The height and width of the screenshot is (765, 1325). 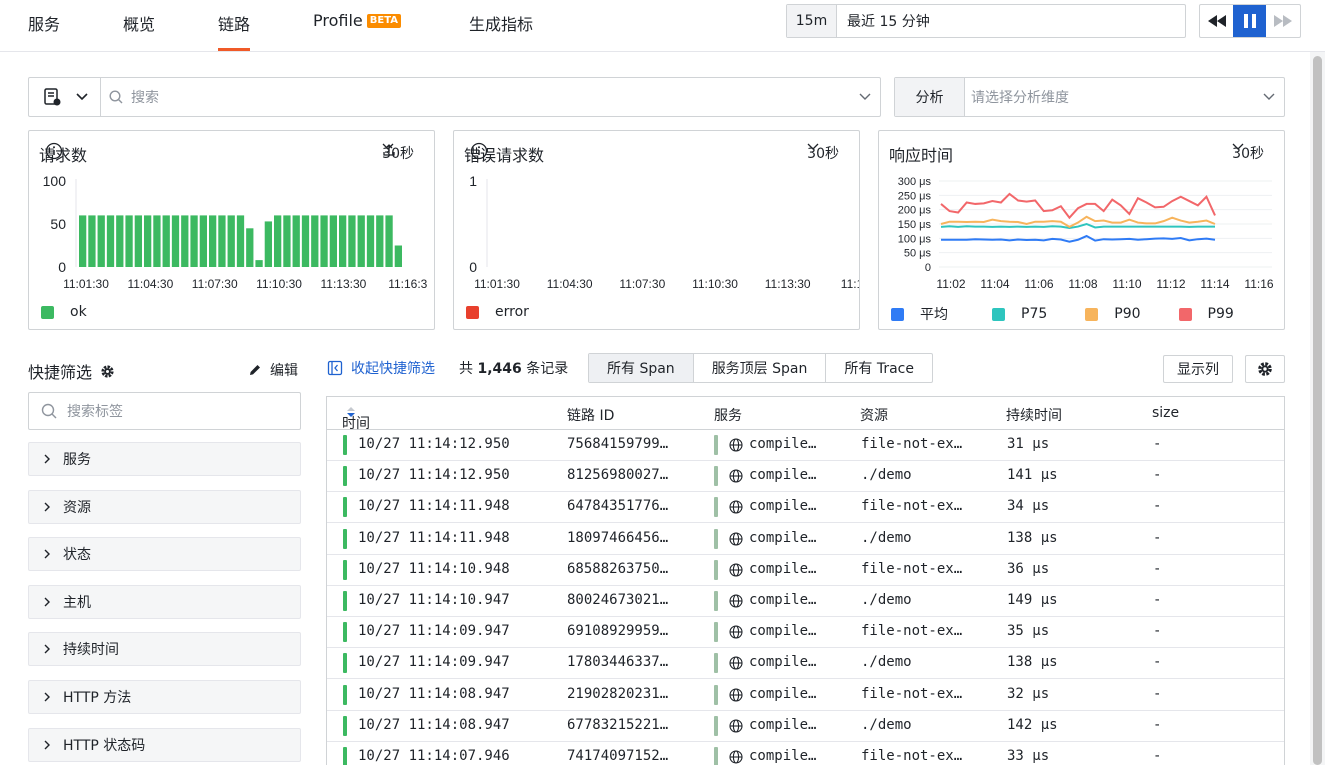 I want to click on time-range-picker: 15m 最近 15 分钟, so click(x=986, y=21).